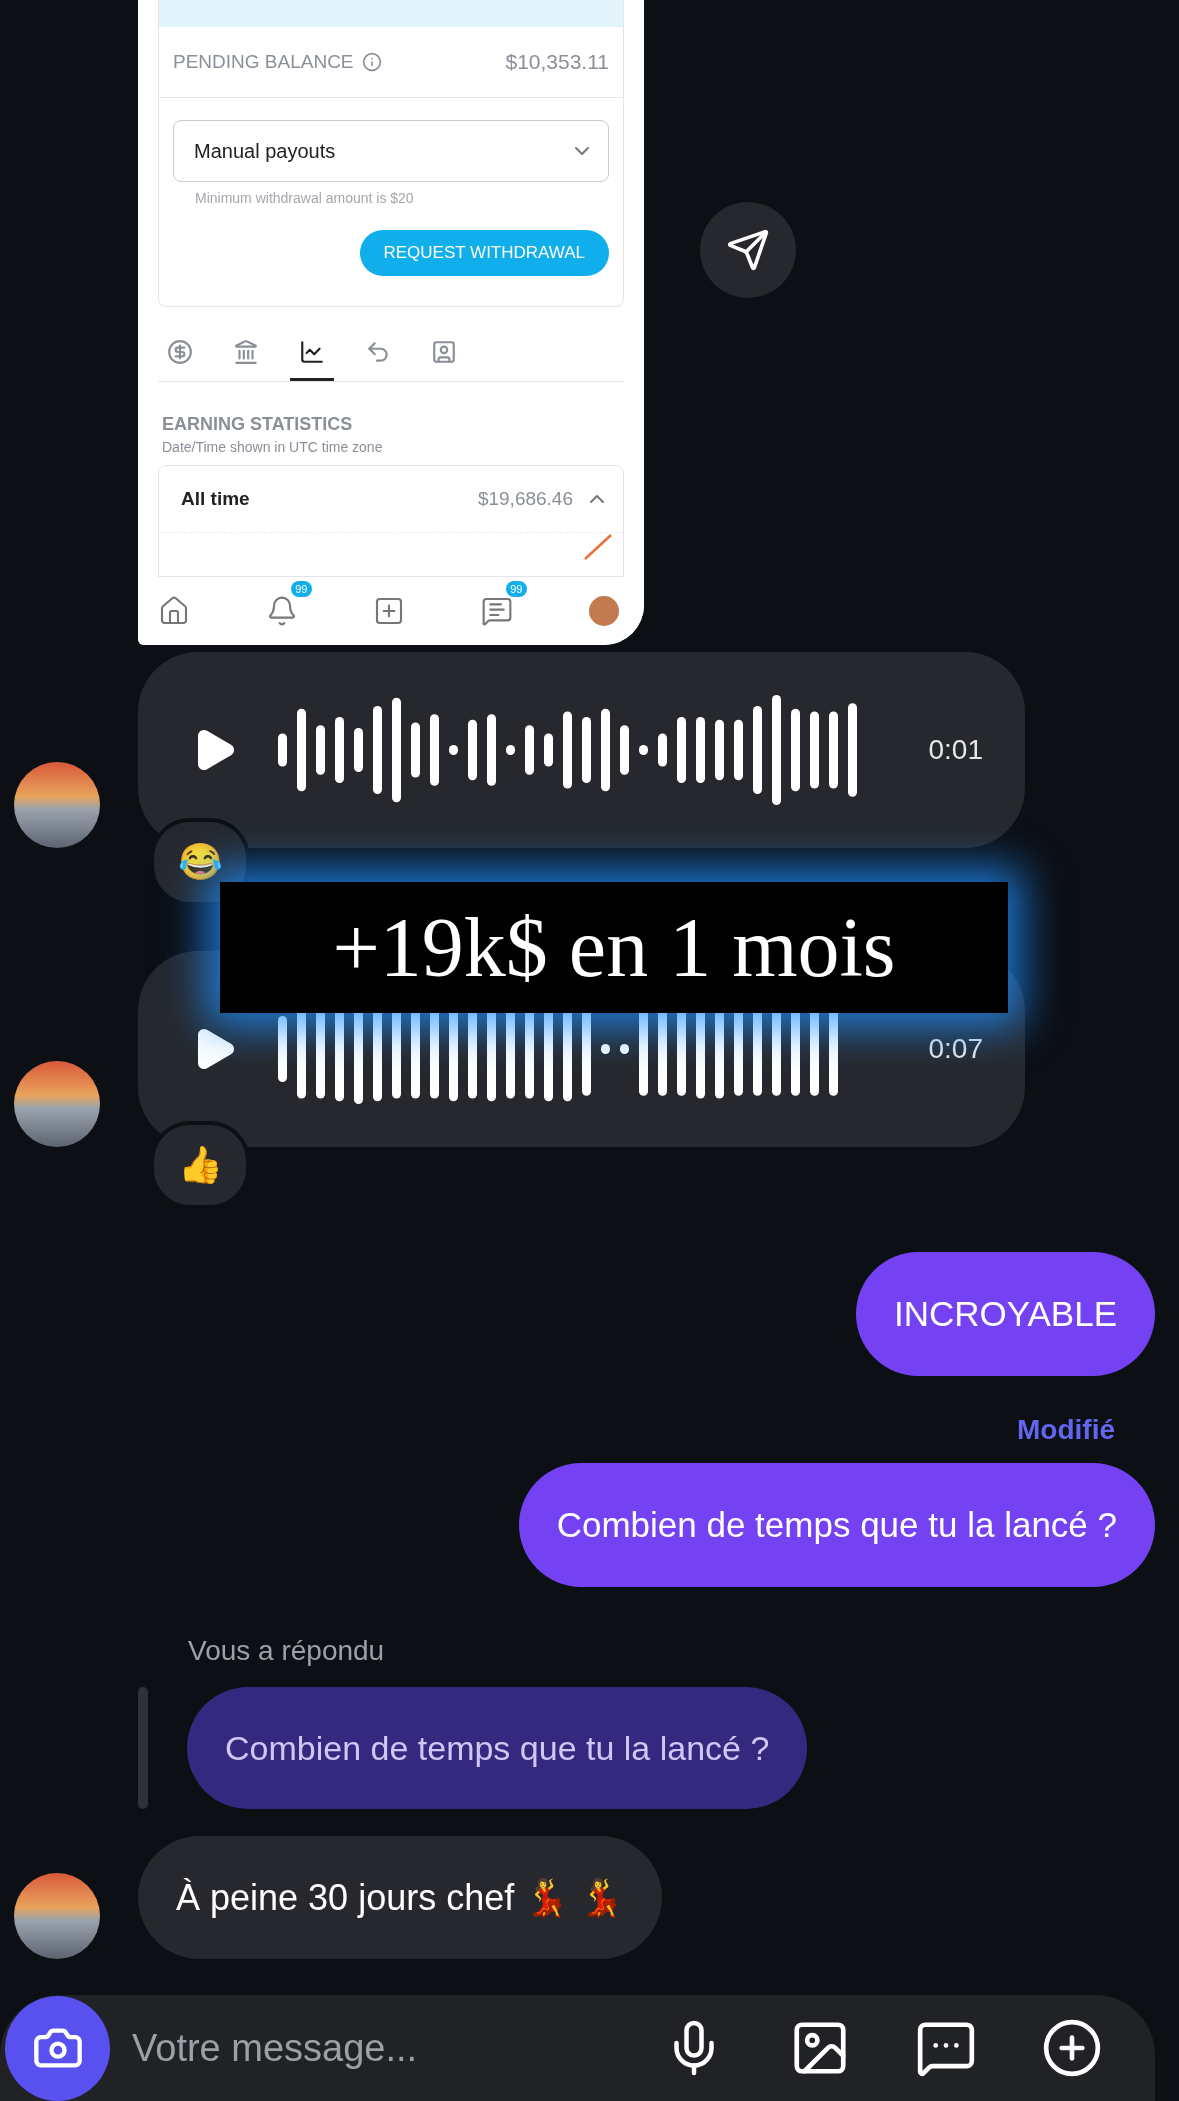 The image size is (1179, 2101). What do you see at coordinates (273, 447) in the screenshot?
I see `section-subtitle: Date/Time shown in UTC time zone` at bounding box center [273, 447].